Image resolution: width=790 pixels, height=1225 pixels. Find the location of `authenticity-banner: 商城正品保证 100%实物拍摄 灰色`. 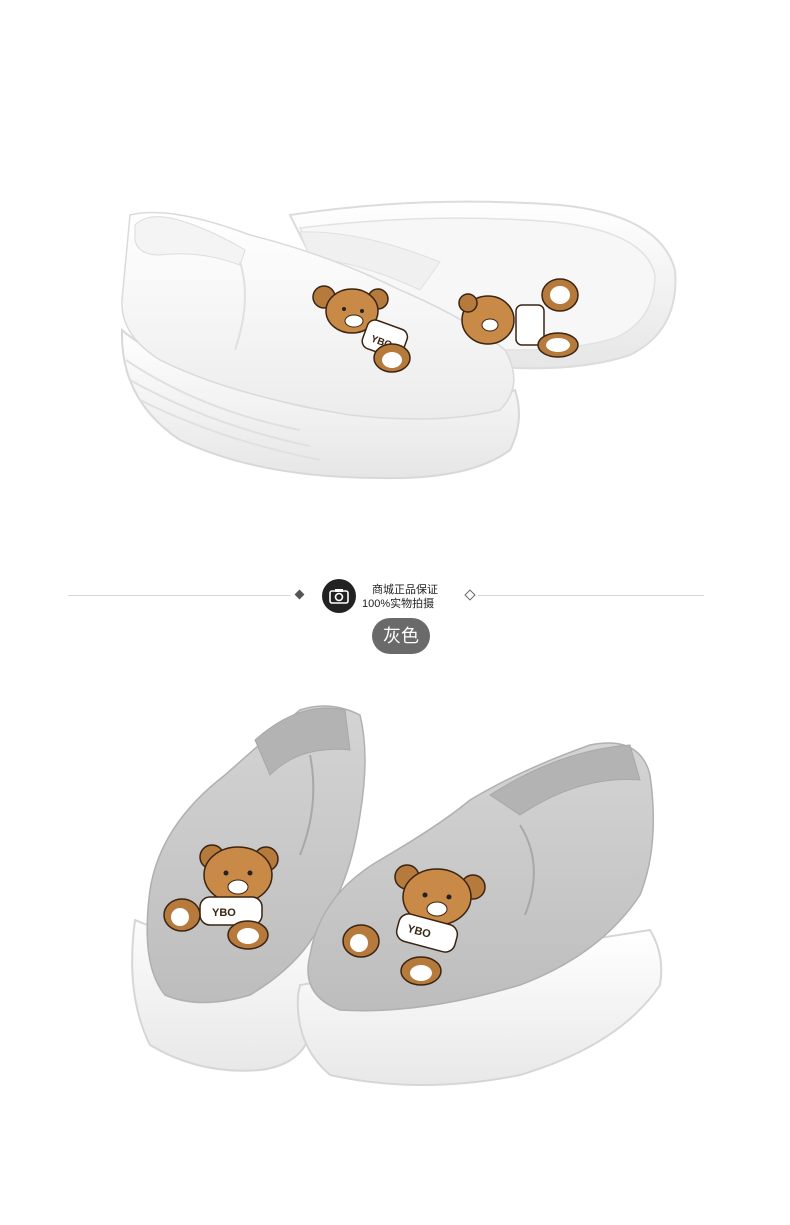

authenticity-banner: 商城正品保证 100%实物拍摄 灰色 is located at coordinates (395, 617).